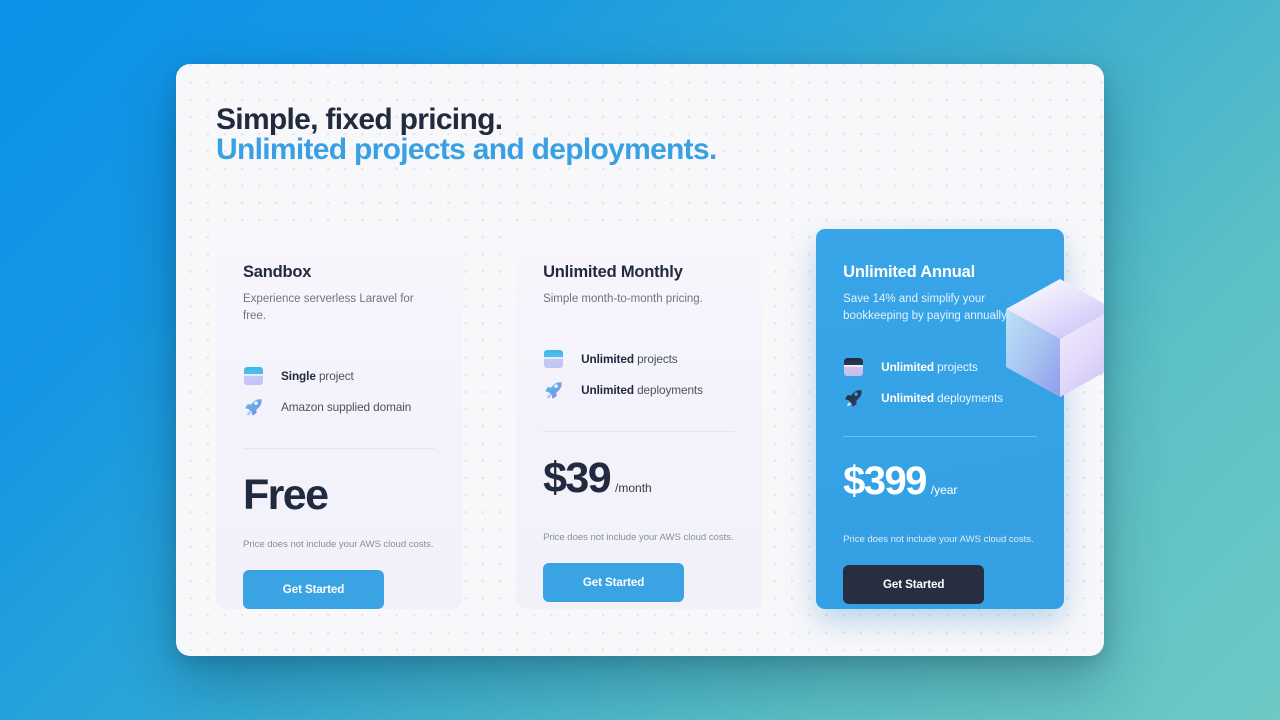  Describe the element at coordinates (286, 495) in the screenshot. I see `price-amount: Free` at that location.